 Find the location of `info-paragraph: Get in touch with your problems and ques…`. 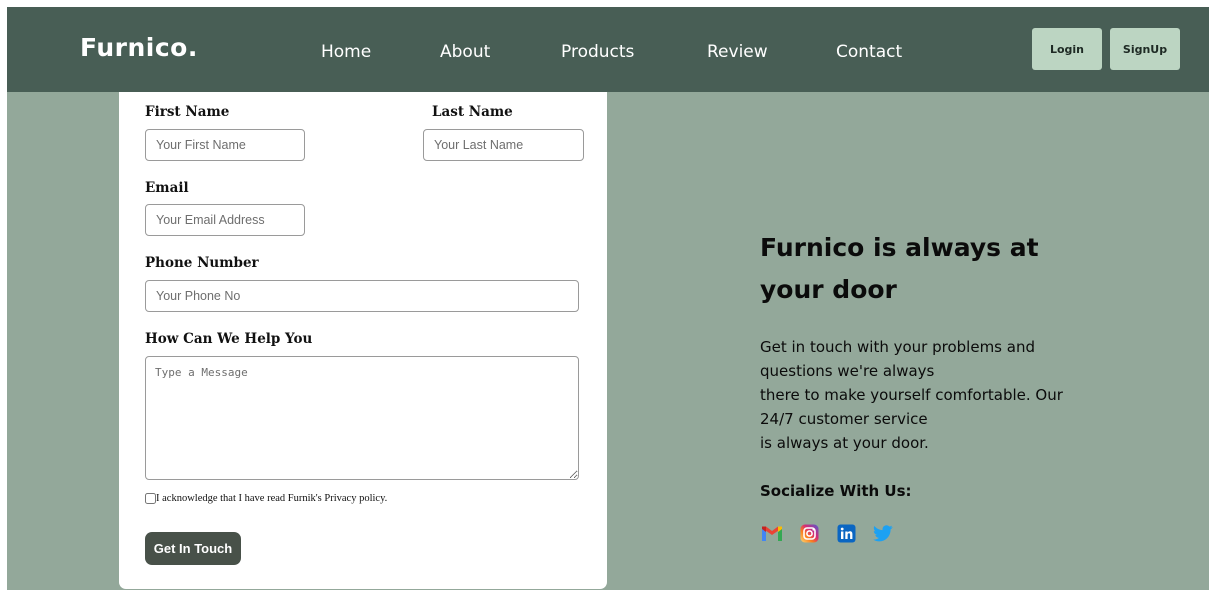

info-paragraph: Get in touch with your problems and ques… is located at coordinates (940, 395).